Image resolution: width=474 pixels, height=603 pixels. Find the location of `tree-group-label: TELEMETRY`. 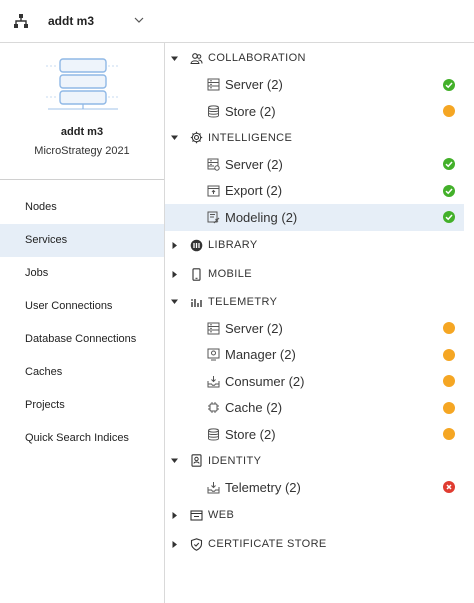

tree-group-label: TELEMETRY is located at coordinates (243, 301).